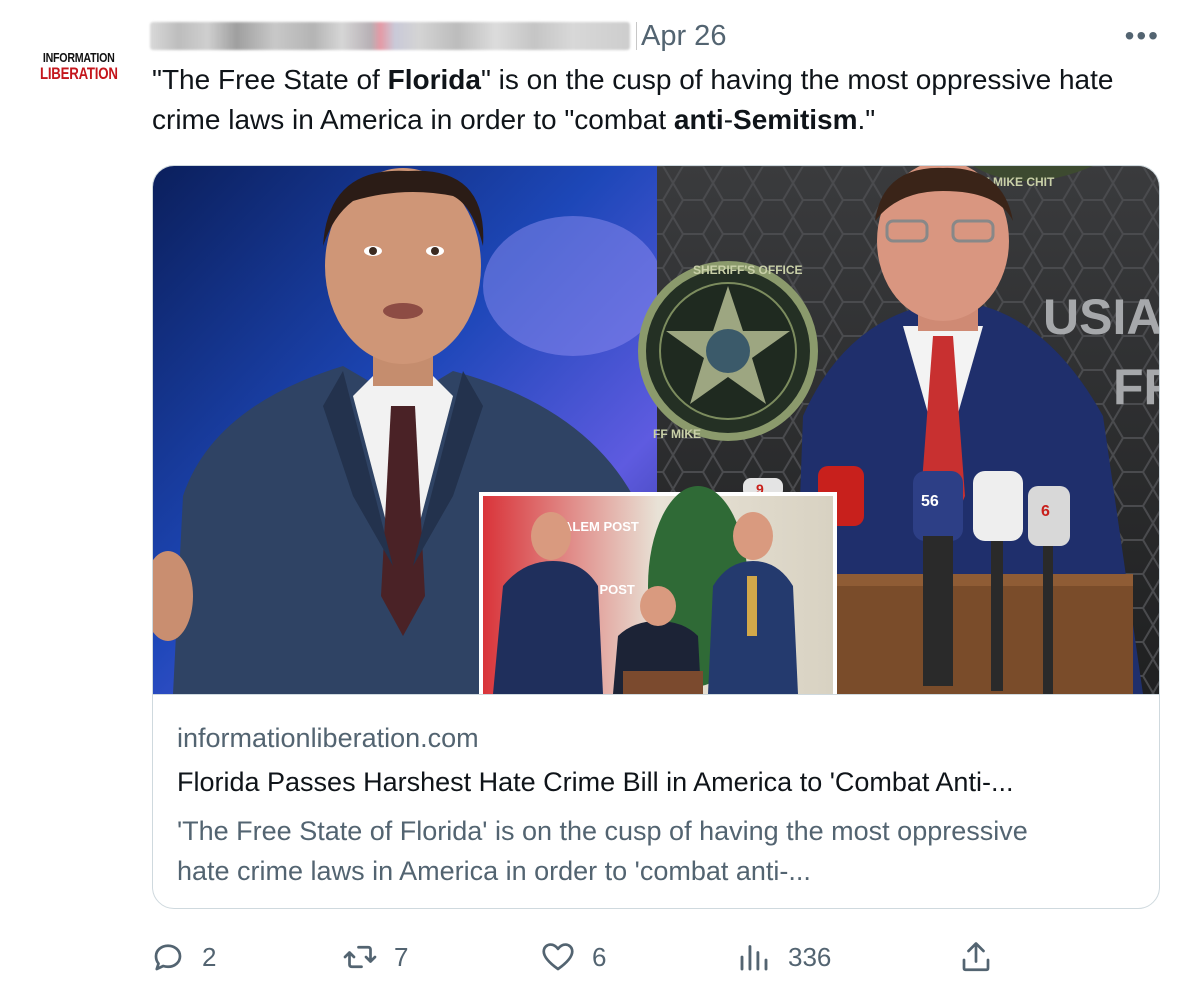 The width and height of the screenshot is (1194, 982). I want to click on mic-number-2: 56, so click(930, 501).